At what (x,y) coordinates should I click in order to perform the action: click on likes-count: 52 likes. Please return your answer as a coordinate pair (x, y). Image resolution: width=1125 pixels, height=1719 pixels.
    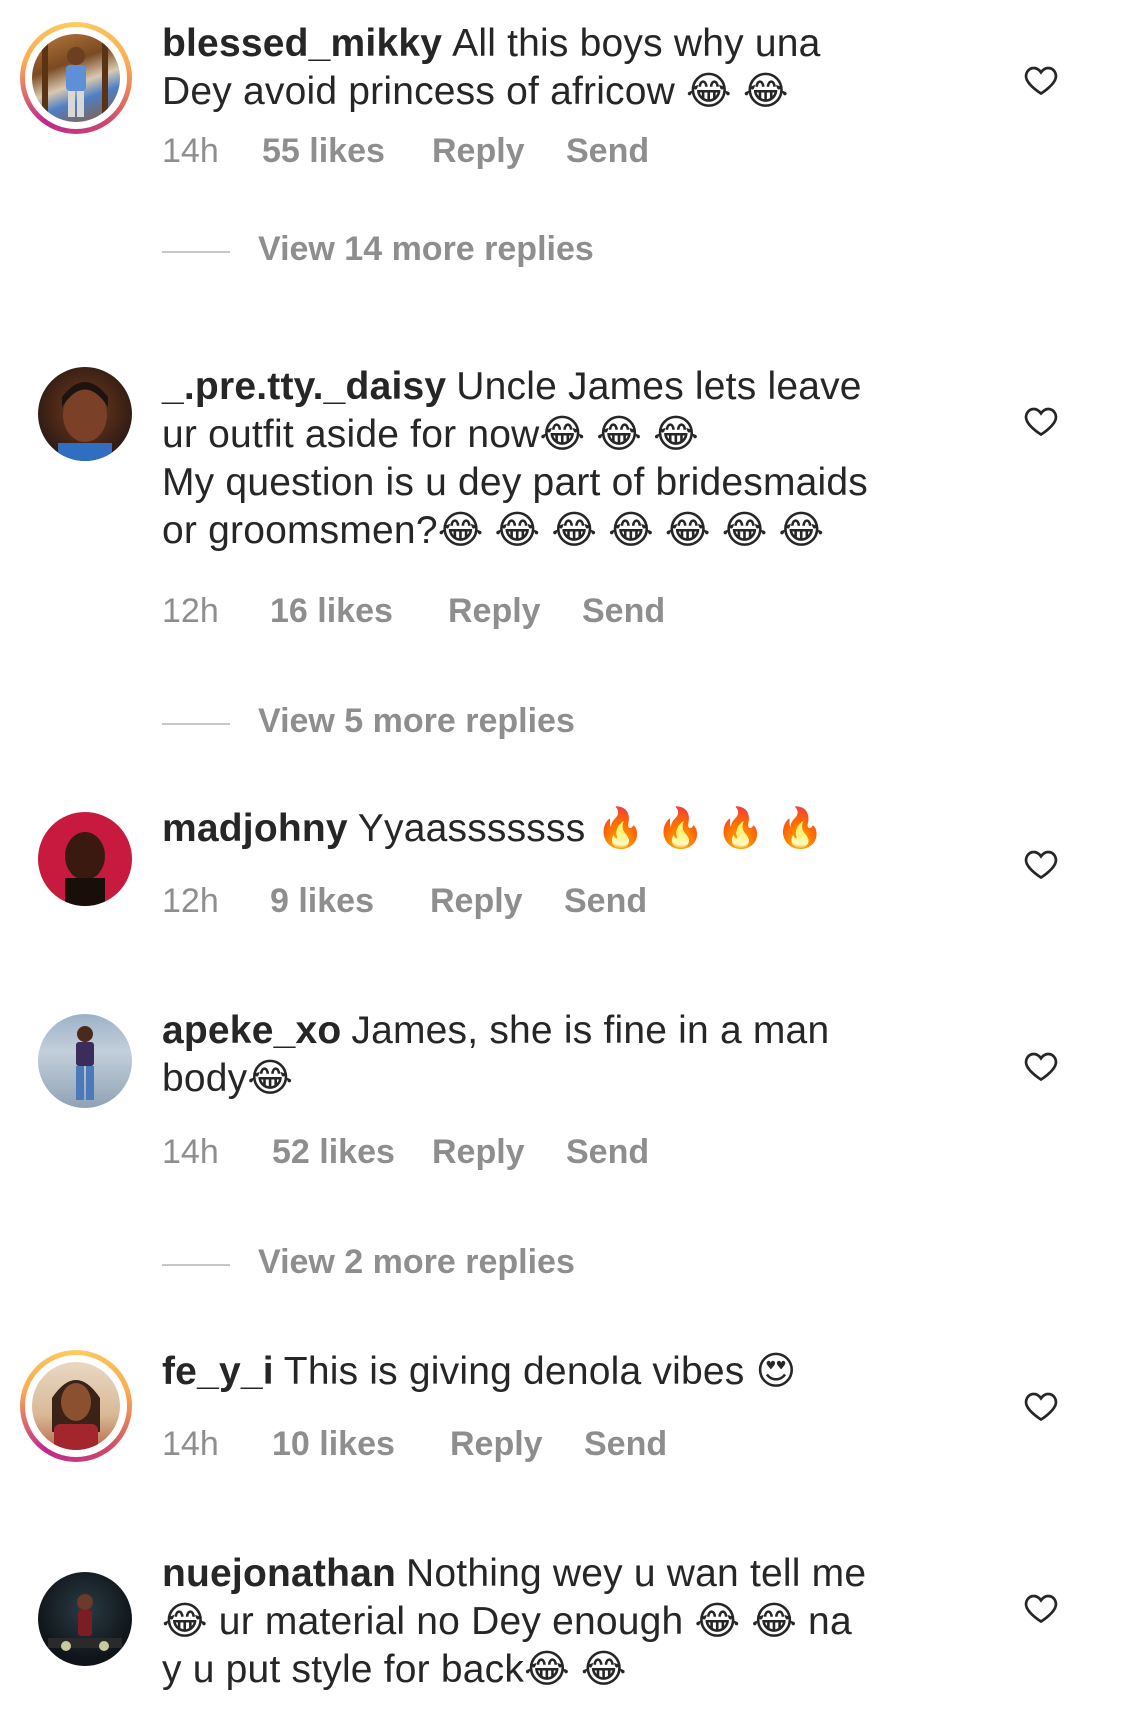
    Looking at the image, I should click on (333, 1152).